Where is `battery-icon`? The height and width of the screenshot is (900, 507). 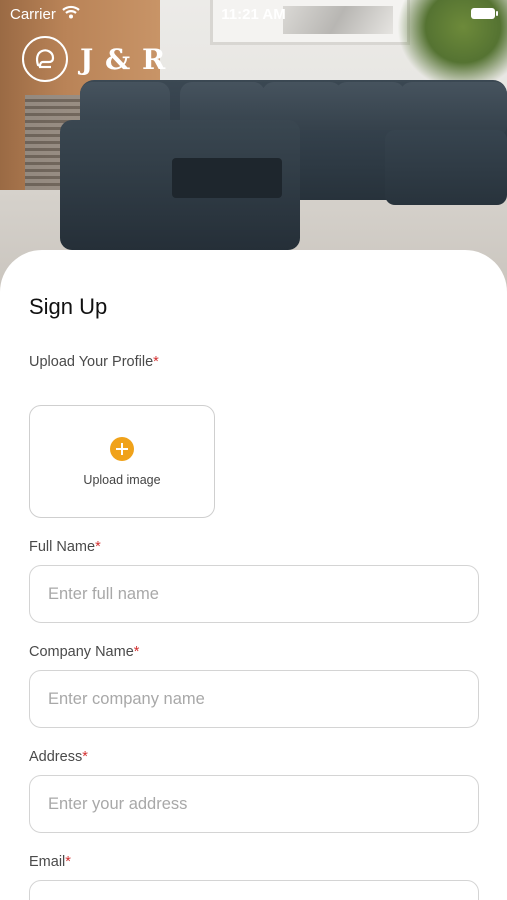 battery-icon is located at coordinates (484, 13).